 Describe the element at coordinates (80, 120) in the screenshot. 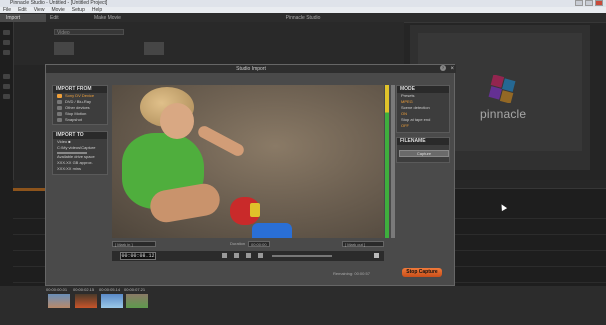

I see `import-source-item: Snapshot` at that location.